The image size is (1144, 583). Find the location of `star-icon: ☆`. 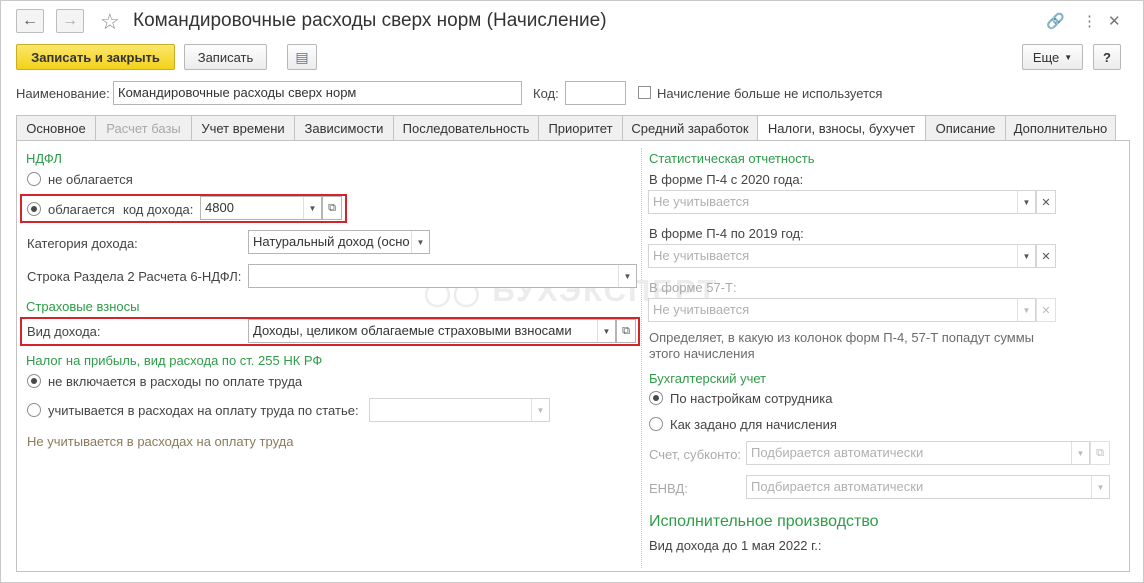

star-icon: ☆ is located at coordinates (110, 22).